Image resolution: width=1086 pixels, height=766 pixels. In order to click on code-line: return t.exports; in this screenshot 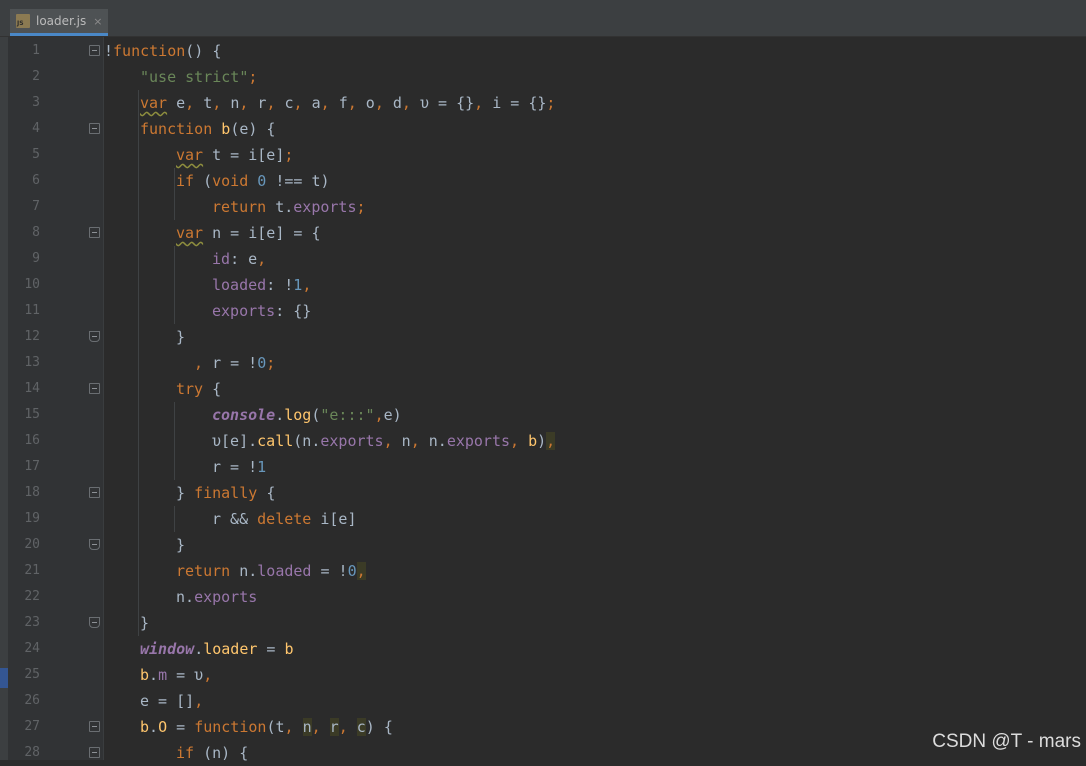, I will do `click(289, 207)`.